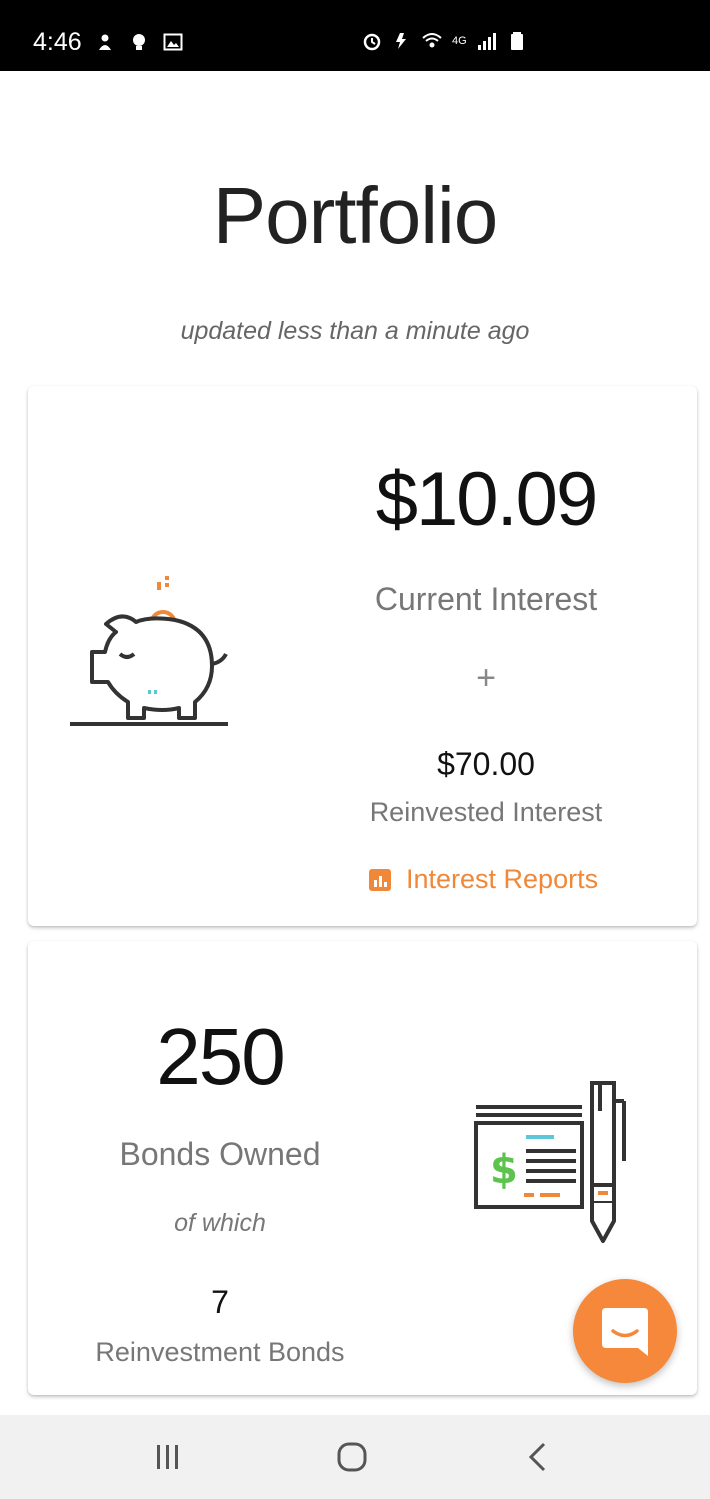 Image resolution: width=710 pixels, height=1499 pixels. Describe the element at coordinates (220, 1302) in the screenshot. I see `reinvestment-bonds-count: 7` at that location.